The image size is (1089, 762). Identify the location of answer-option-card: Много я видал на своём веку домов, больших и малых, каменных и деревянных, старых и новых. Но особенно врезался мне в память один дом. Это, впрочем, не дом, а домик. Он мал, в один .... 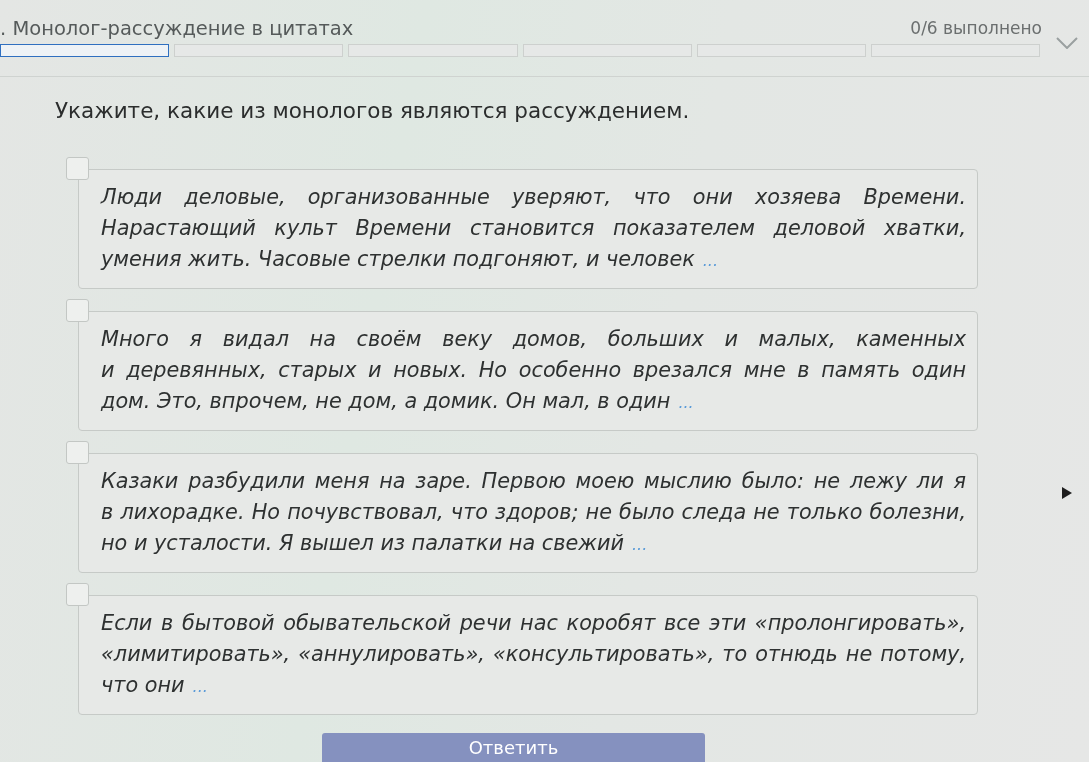
(528, 371).